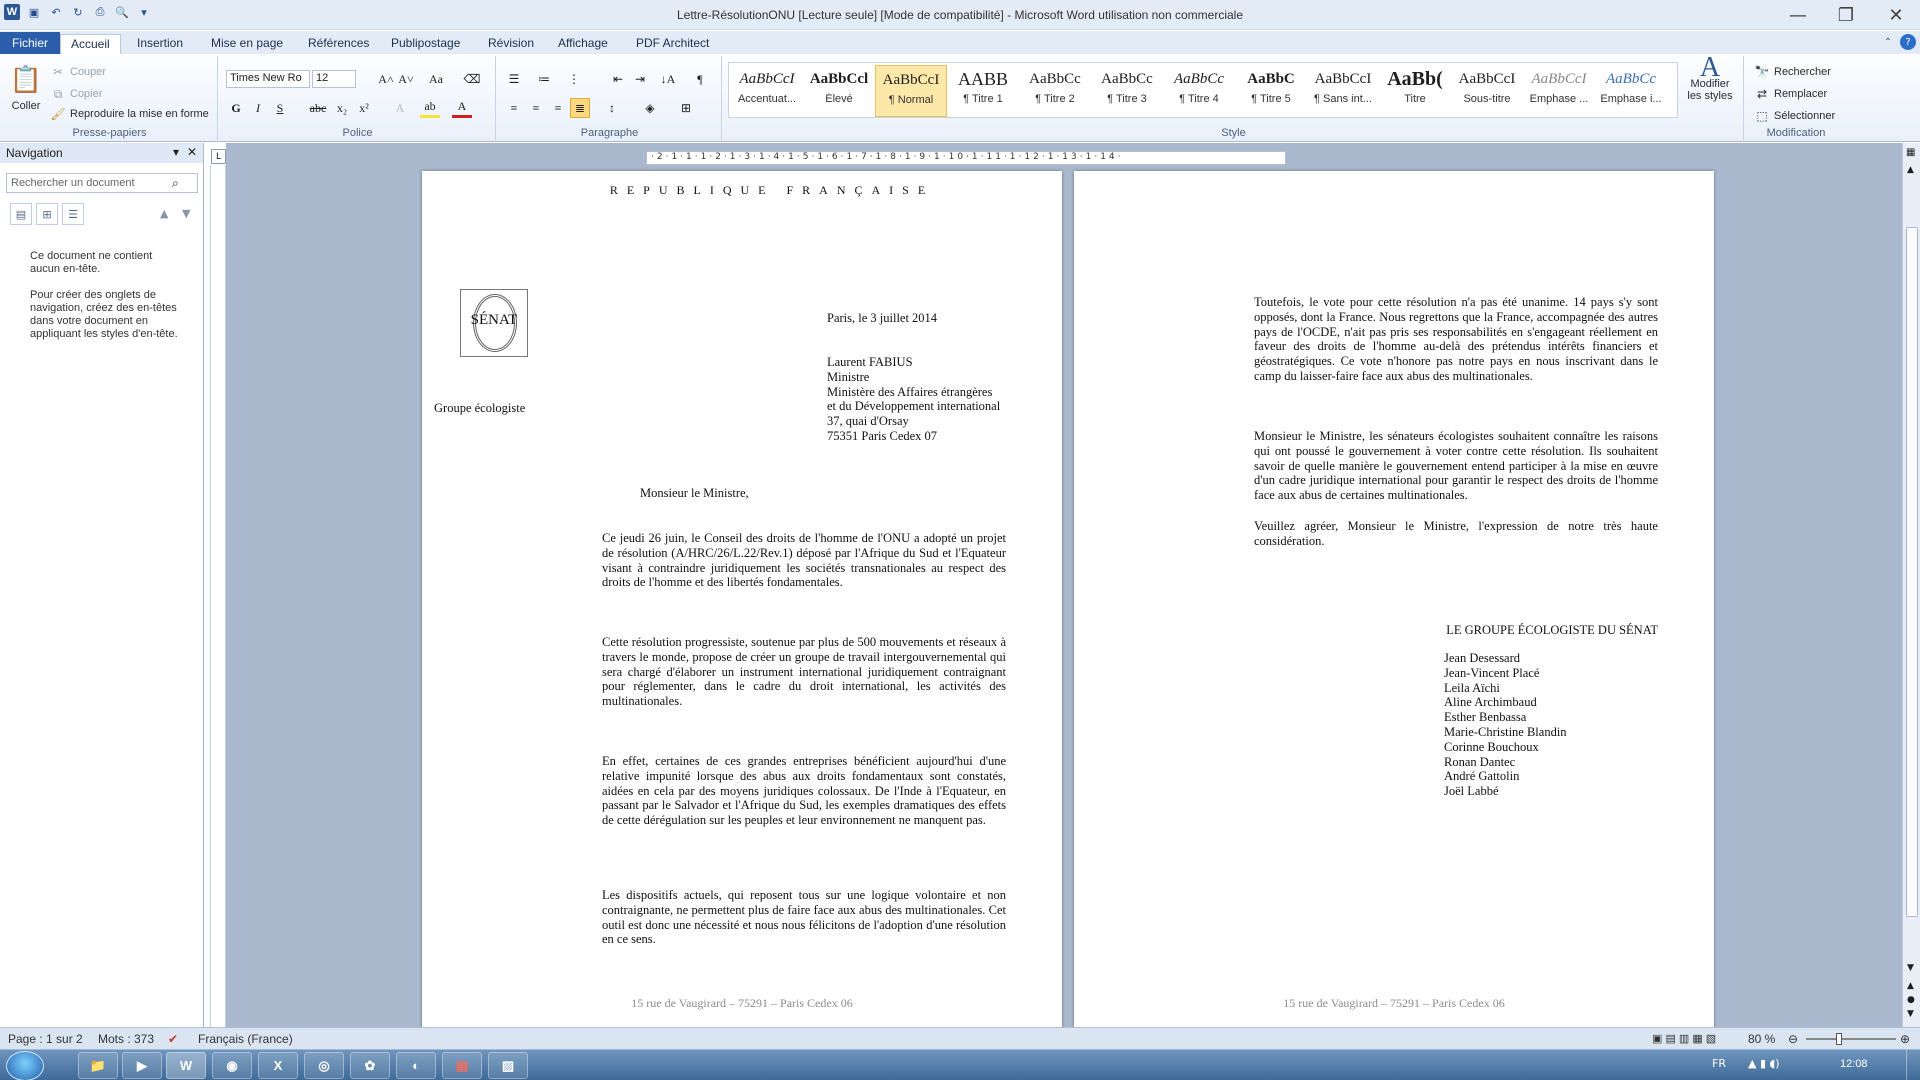 The image size is (1920, 1080). Describe the element at coordinates (370, 1065) in the screenshot. I see `app-taskbar-icon: ✿` at that location.